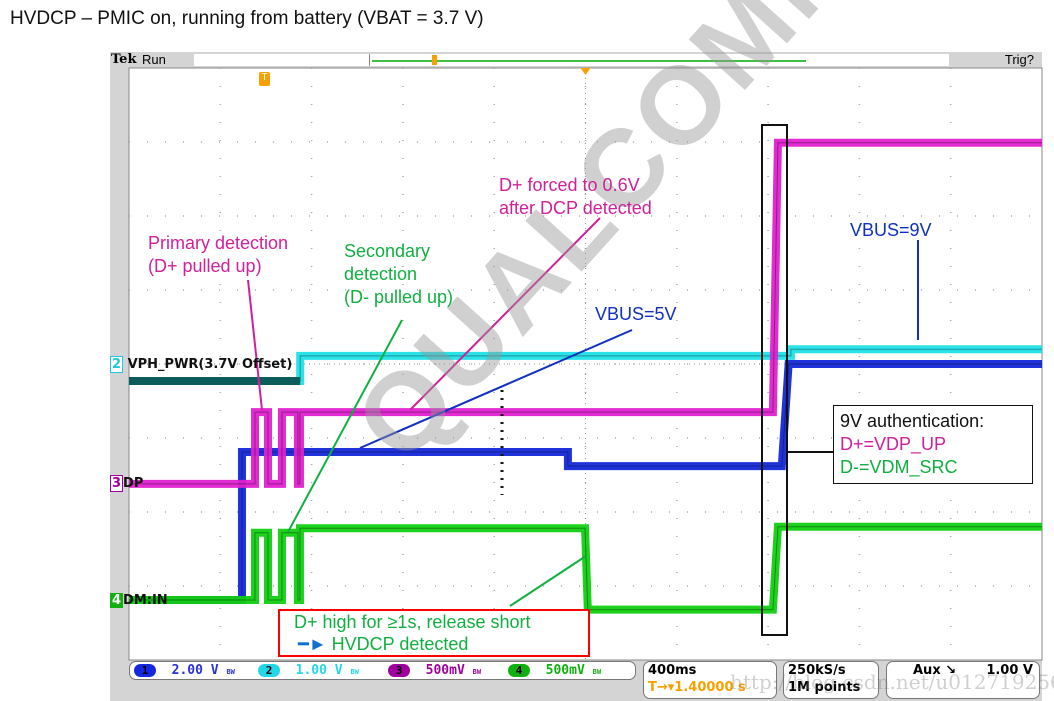 Image resolution: width=1054 pixels, height=701 pixels. What do you see at coordinates (127, 483) in the screenshot?
I see `ch3-trace-label: 3 DP` at bounding box center [127, 483].